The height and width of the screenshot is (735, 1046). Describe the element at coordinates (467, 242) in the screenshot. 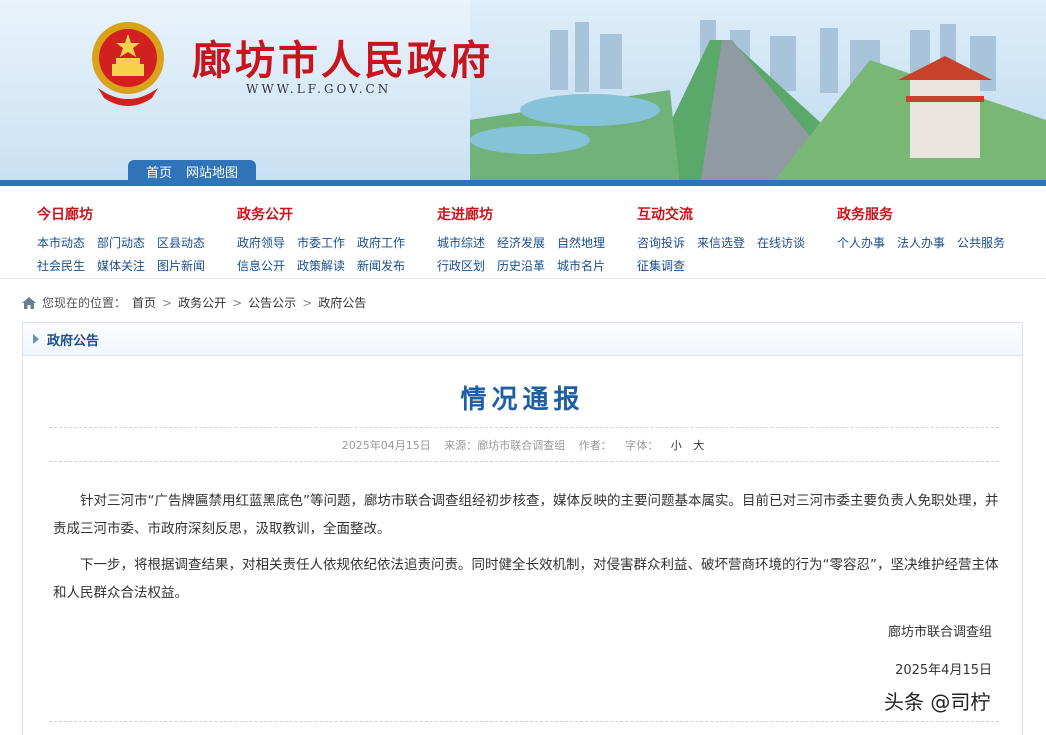

I see `nav-link: 城市综述` at that location.